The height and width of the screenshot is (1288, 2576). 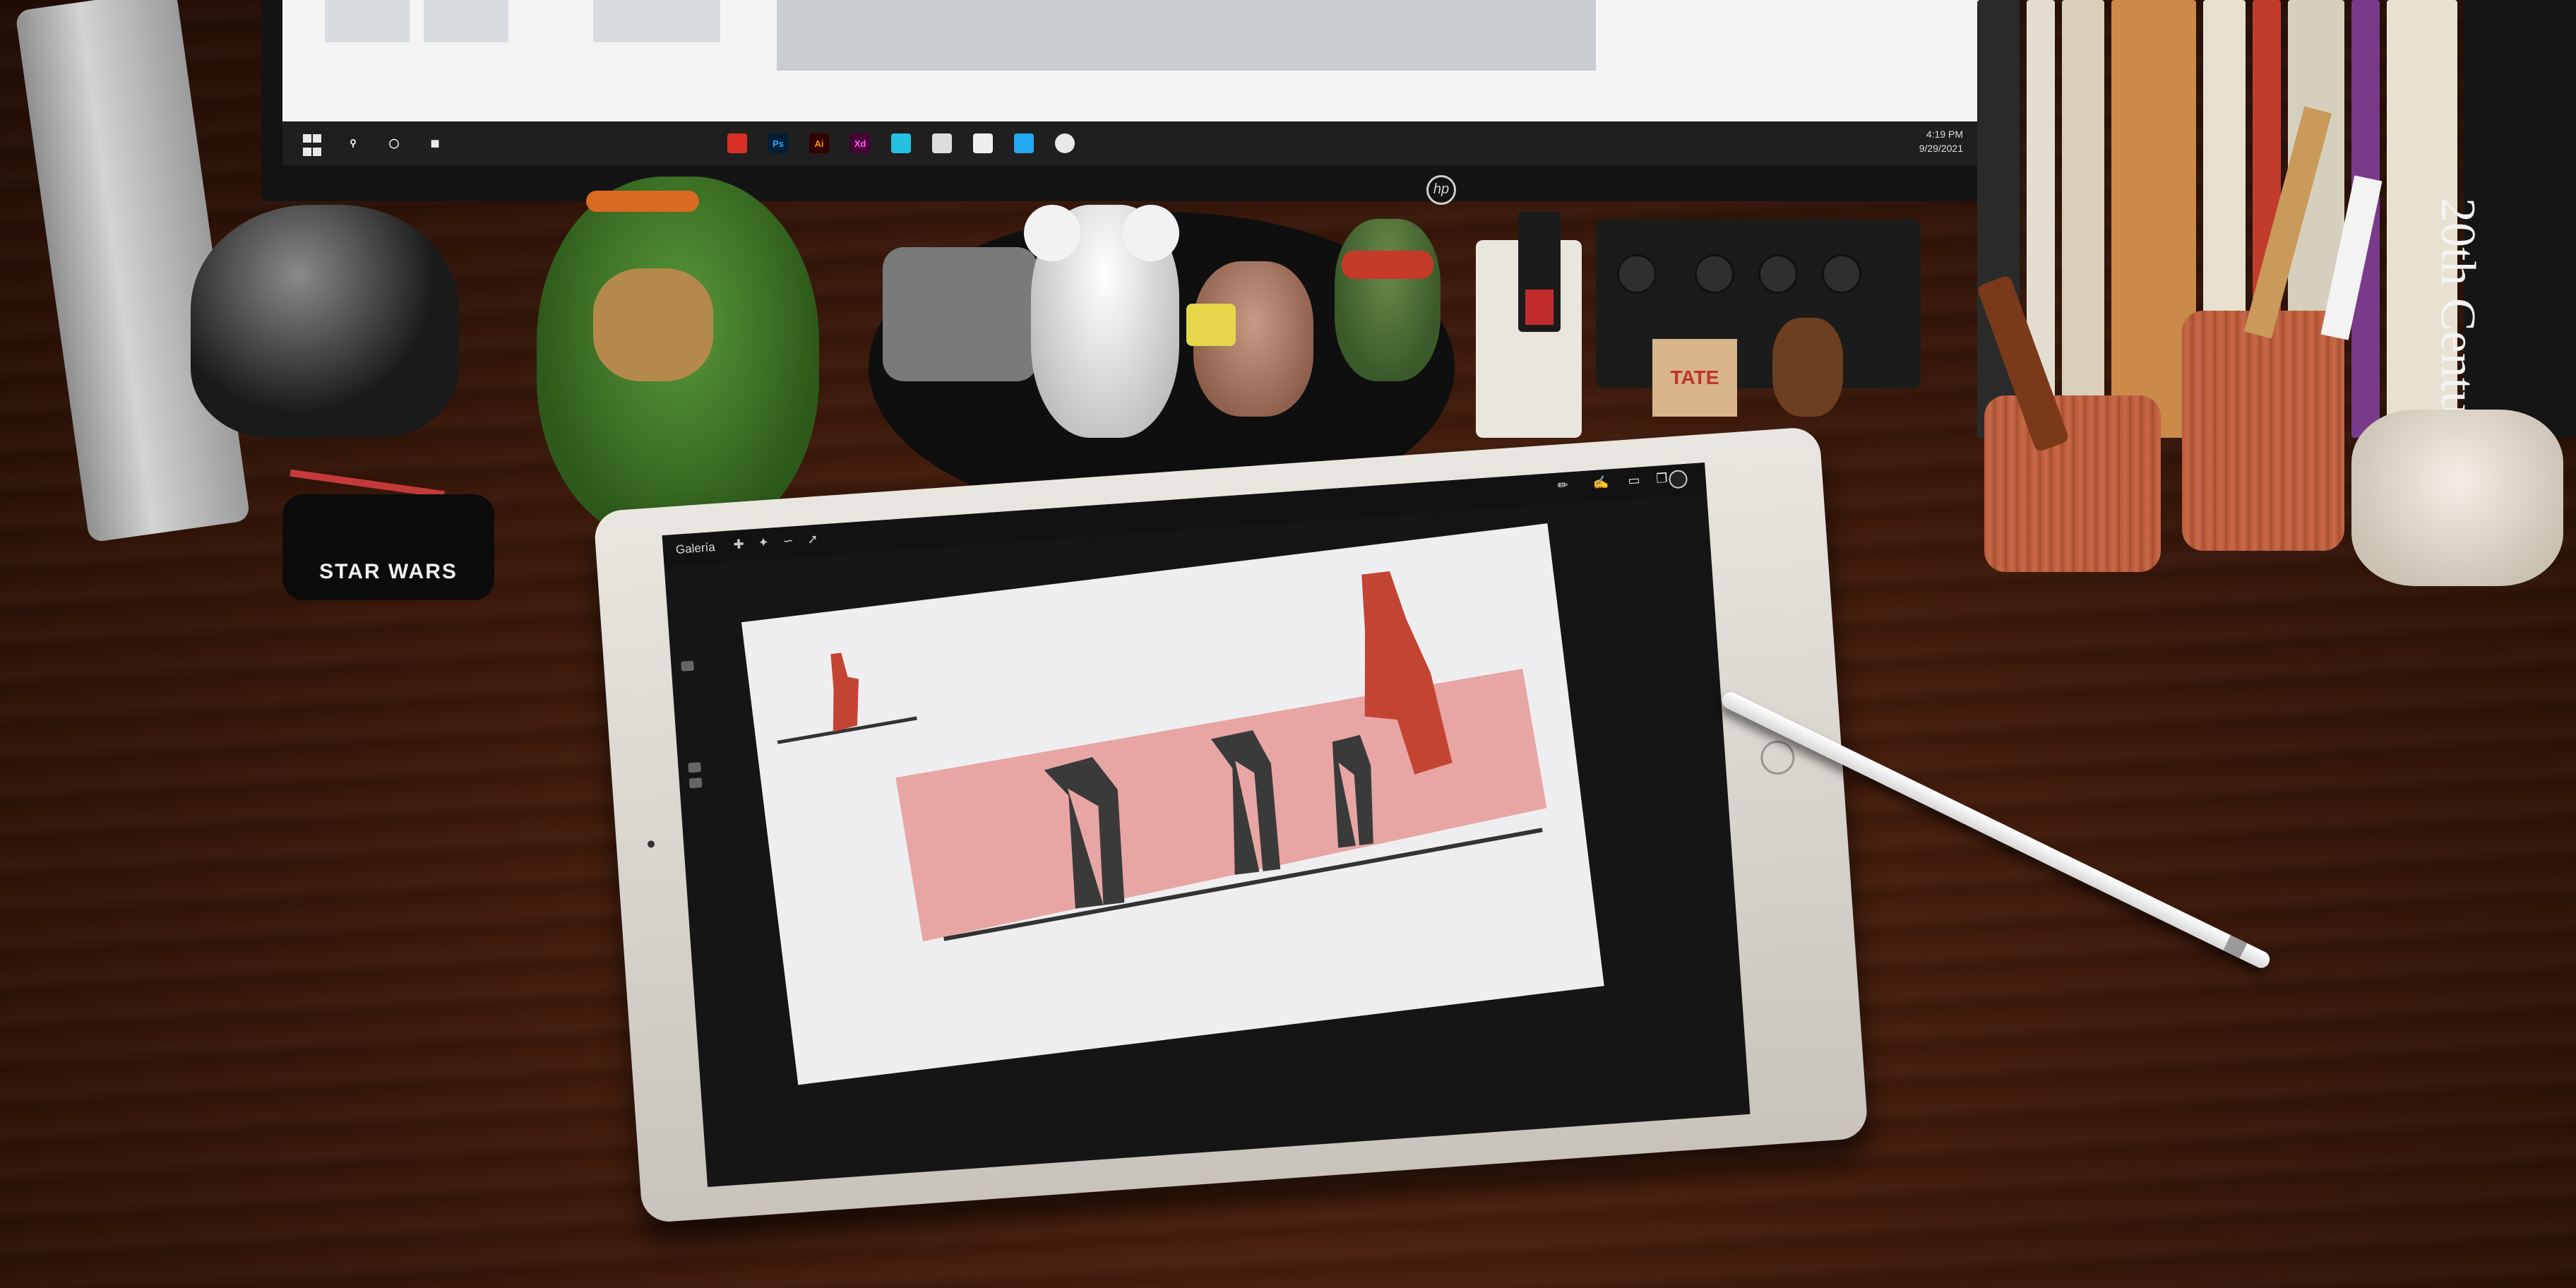 I want to click on opacity-slider, so click(x=695, y=783).